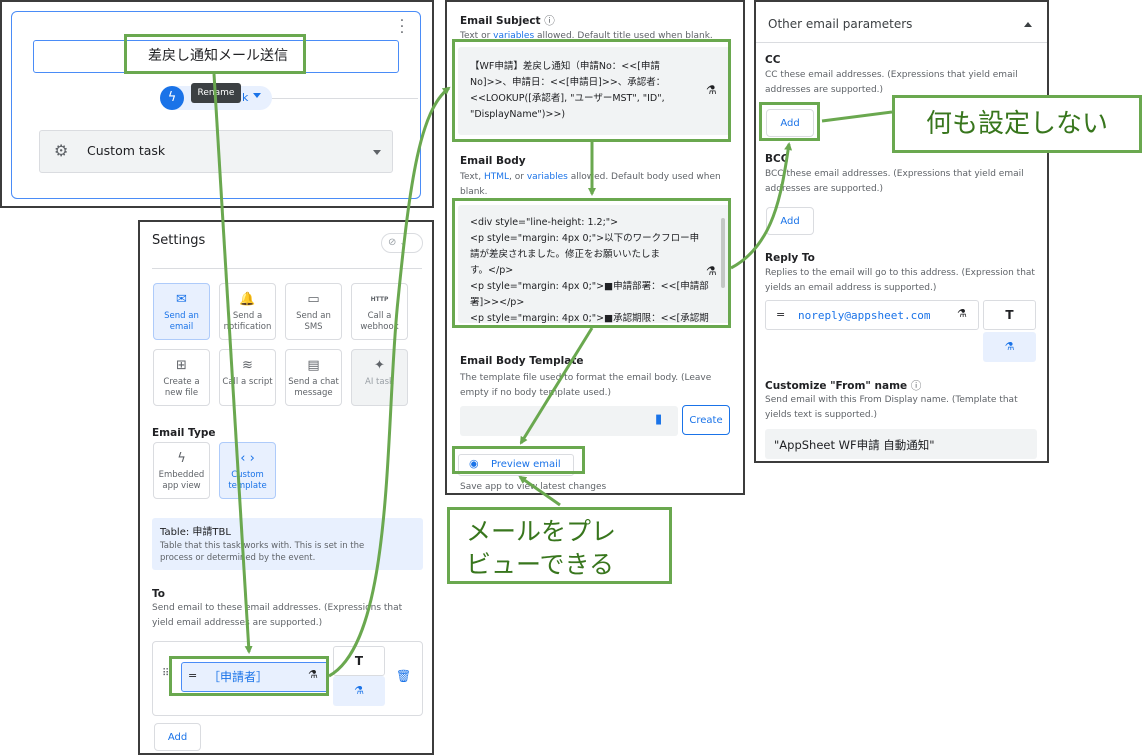 The height and width of the screenshot is (755, 1144). What do you see at coordinates (539, 491) in the screenshot?
I see `arrow-preview-to-callout` at bounding box center [539, 491].